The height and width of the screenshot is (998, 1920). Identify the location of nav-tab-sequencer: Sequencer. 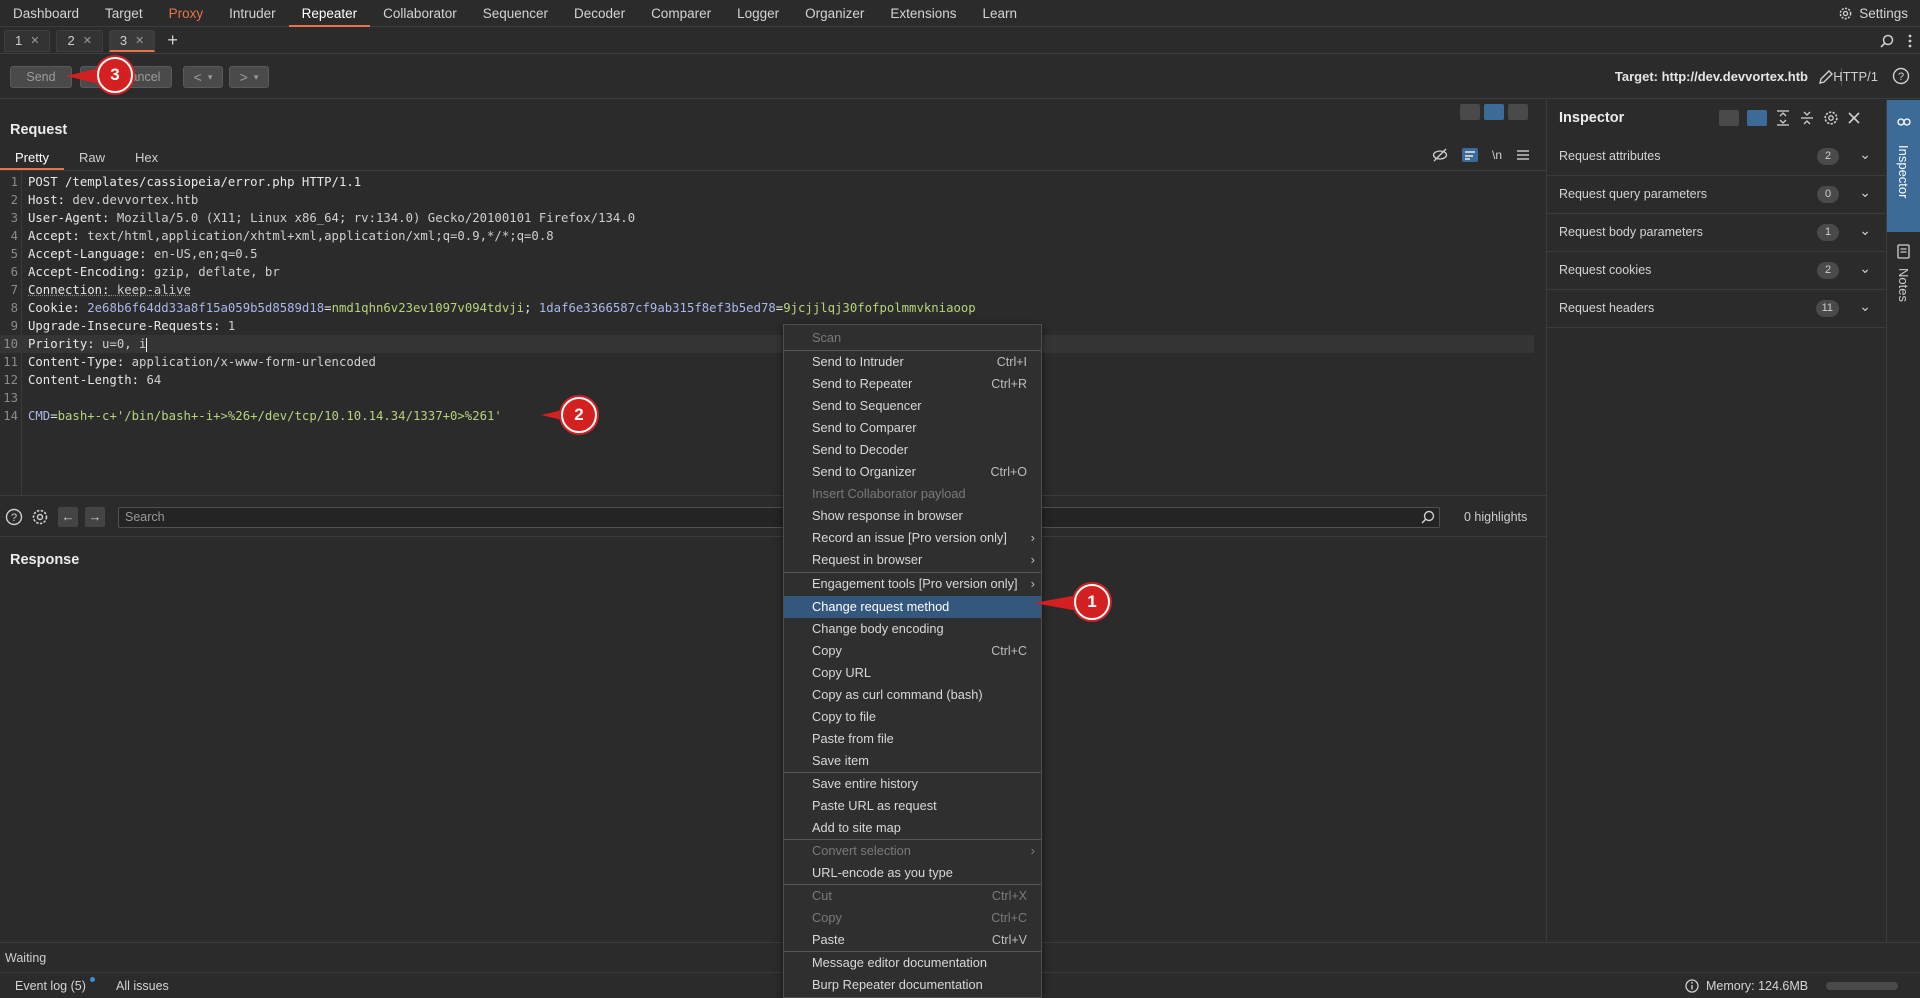
(515, 13).